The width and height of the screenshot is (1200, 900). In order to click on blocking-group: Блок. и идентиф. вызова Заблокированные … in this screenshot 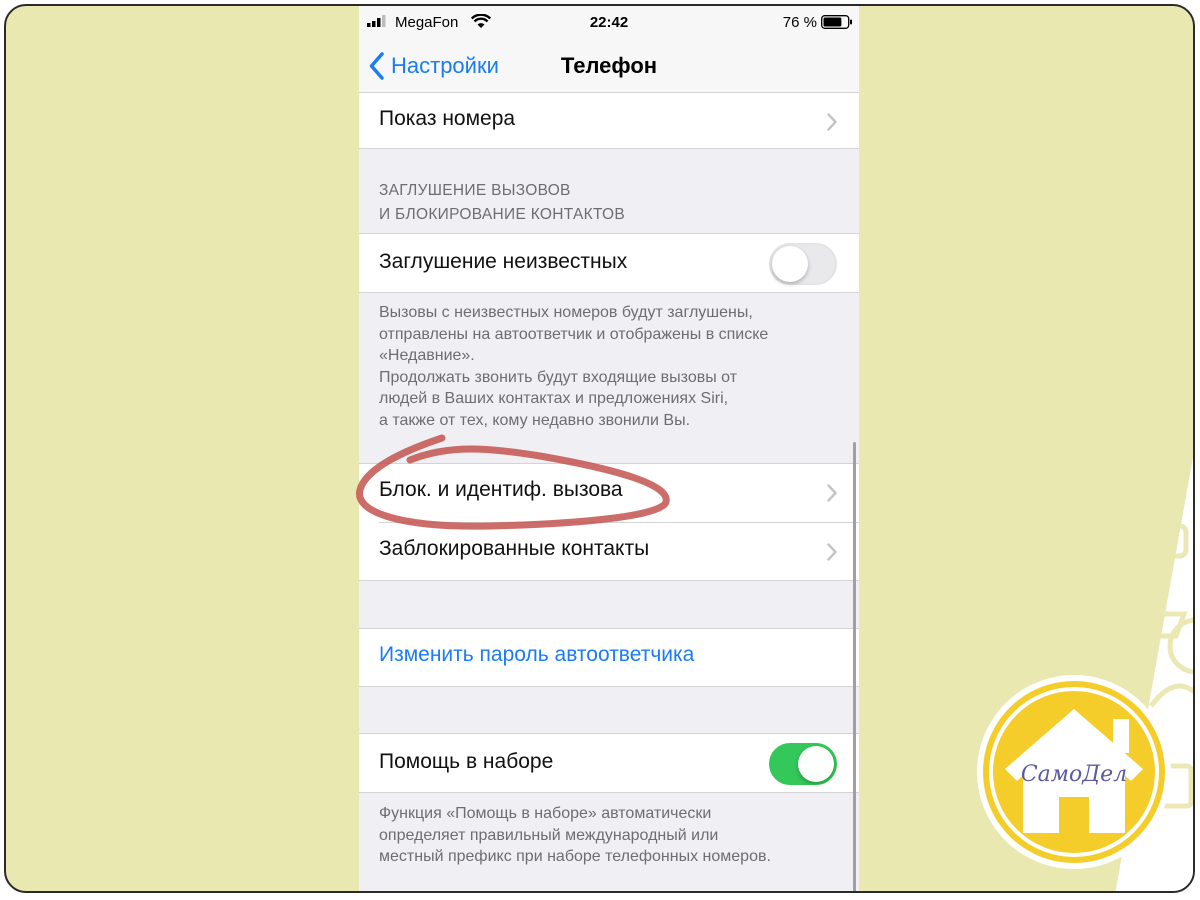, I will do `click(609, 522)`.